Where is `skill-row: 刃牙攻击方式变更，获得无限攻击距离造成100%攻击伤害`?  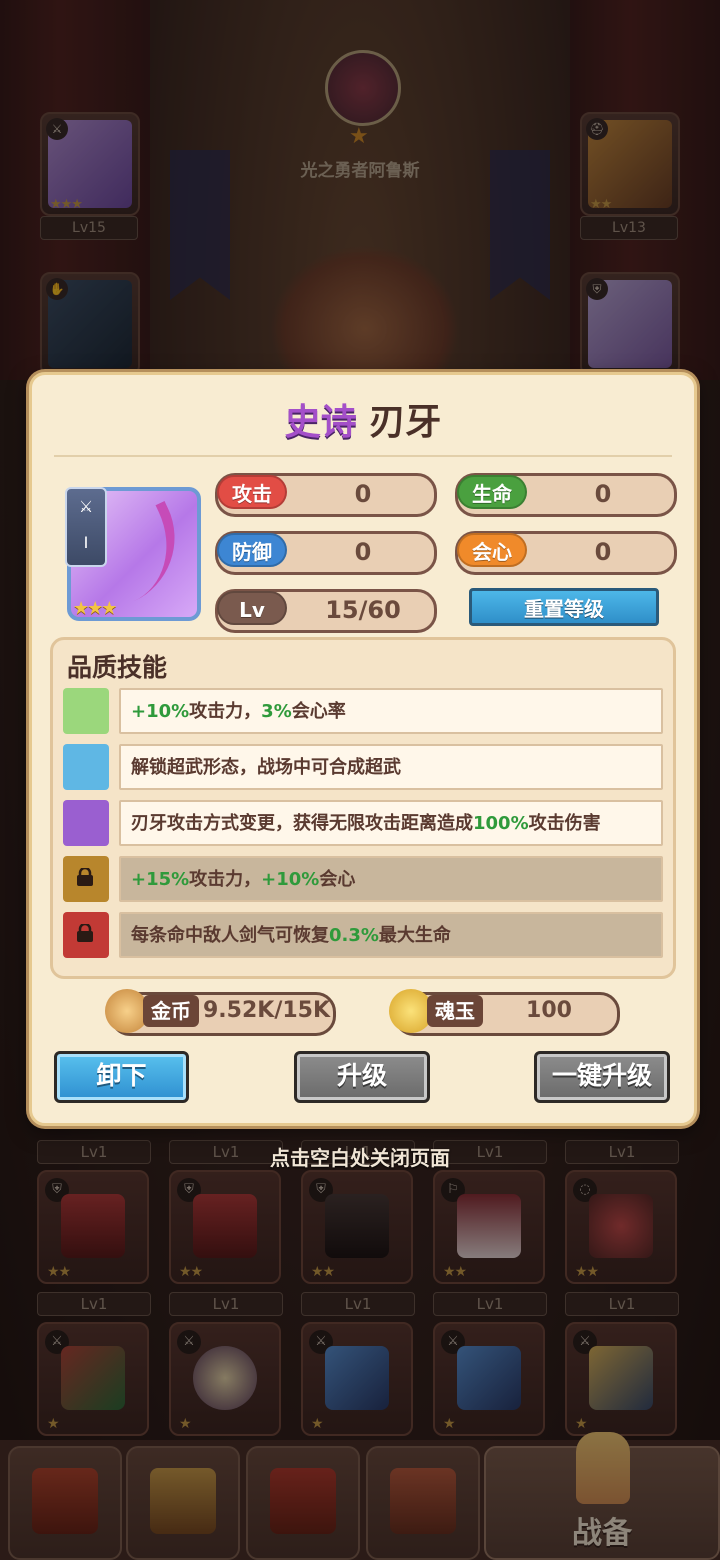
skill-row: 刃牙攻击方式变更，获得无限攻击距离造成100%攻击伤害 is located at coordinates (363, 825).